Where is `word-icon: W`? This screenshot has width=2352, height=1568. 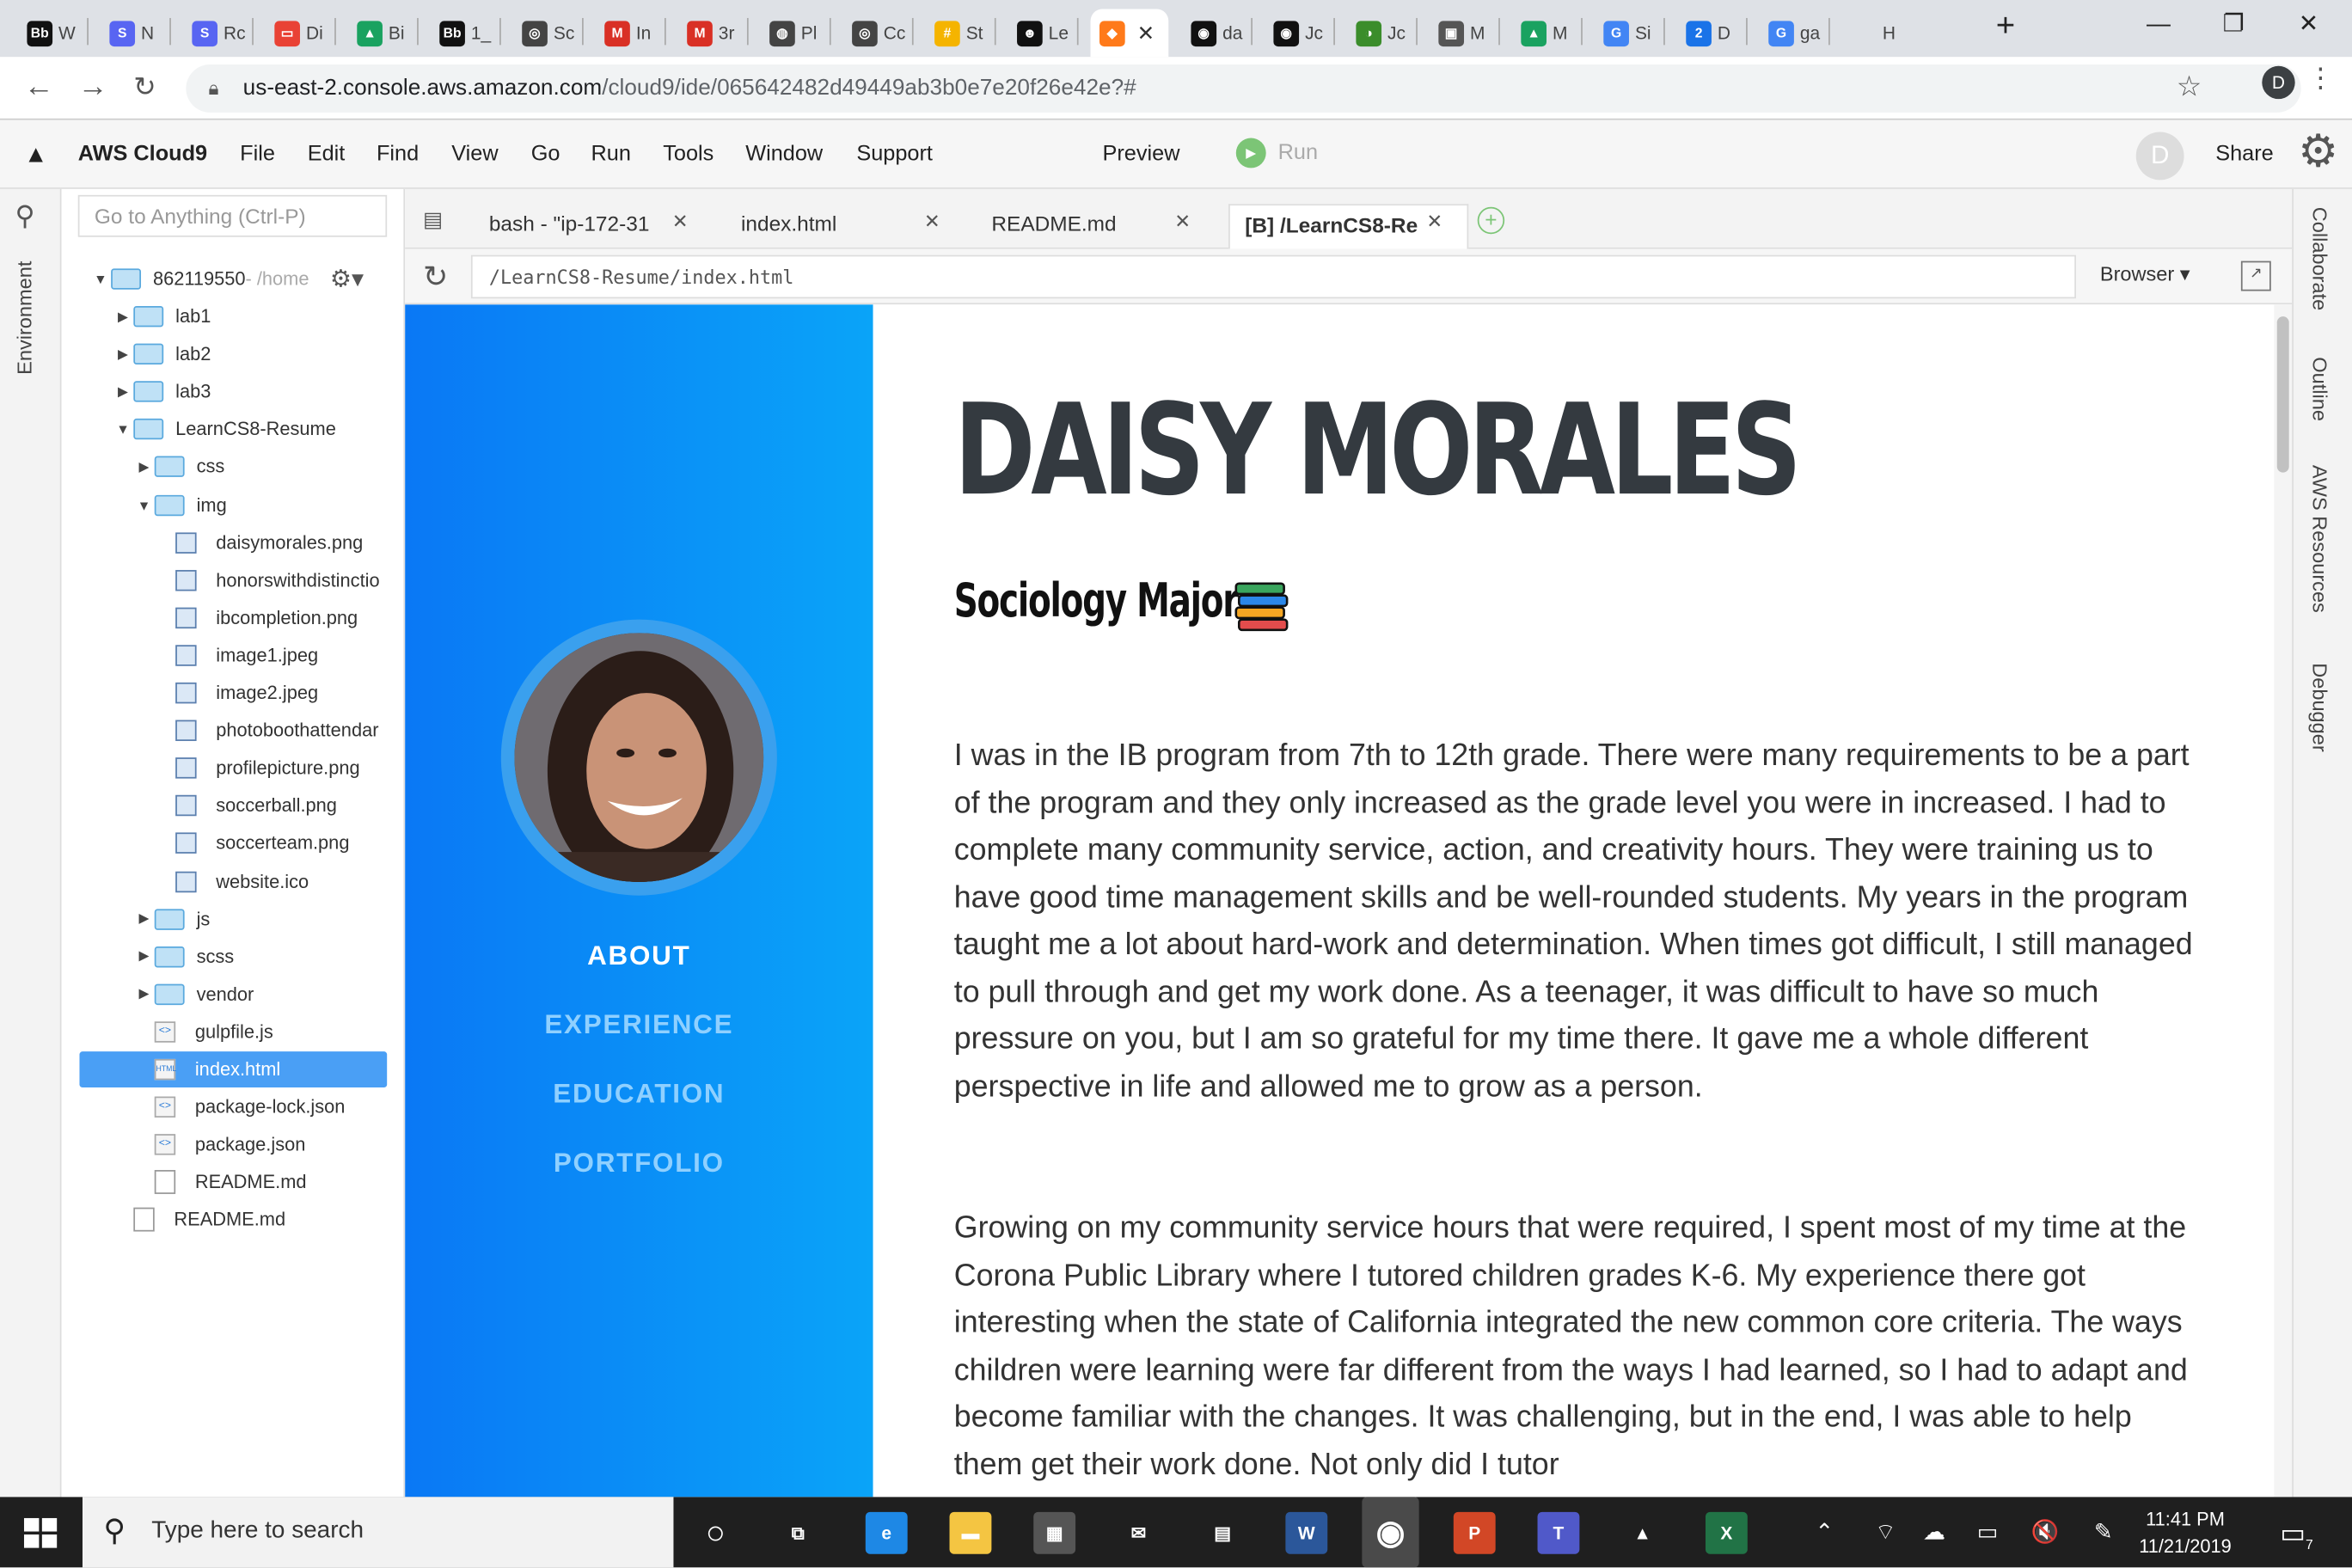
word-icon: W is located at coordinates (1306, 1532).